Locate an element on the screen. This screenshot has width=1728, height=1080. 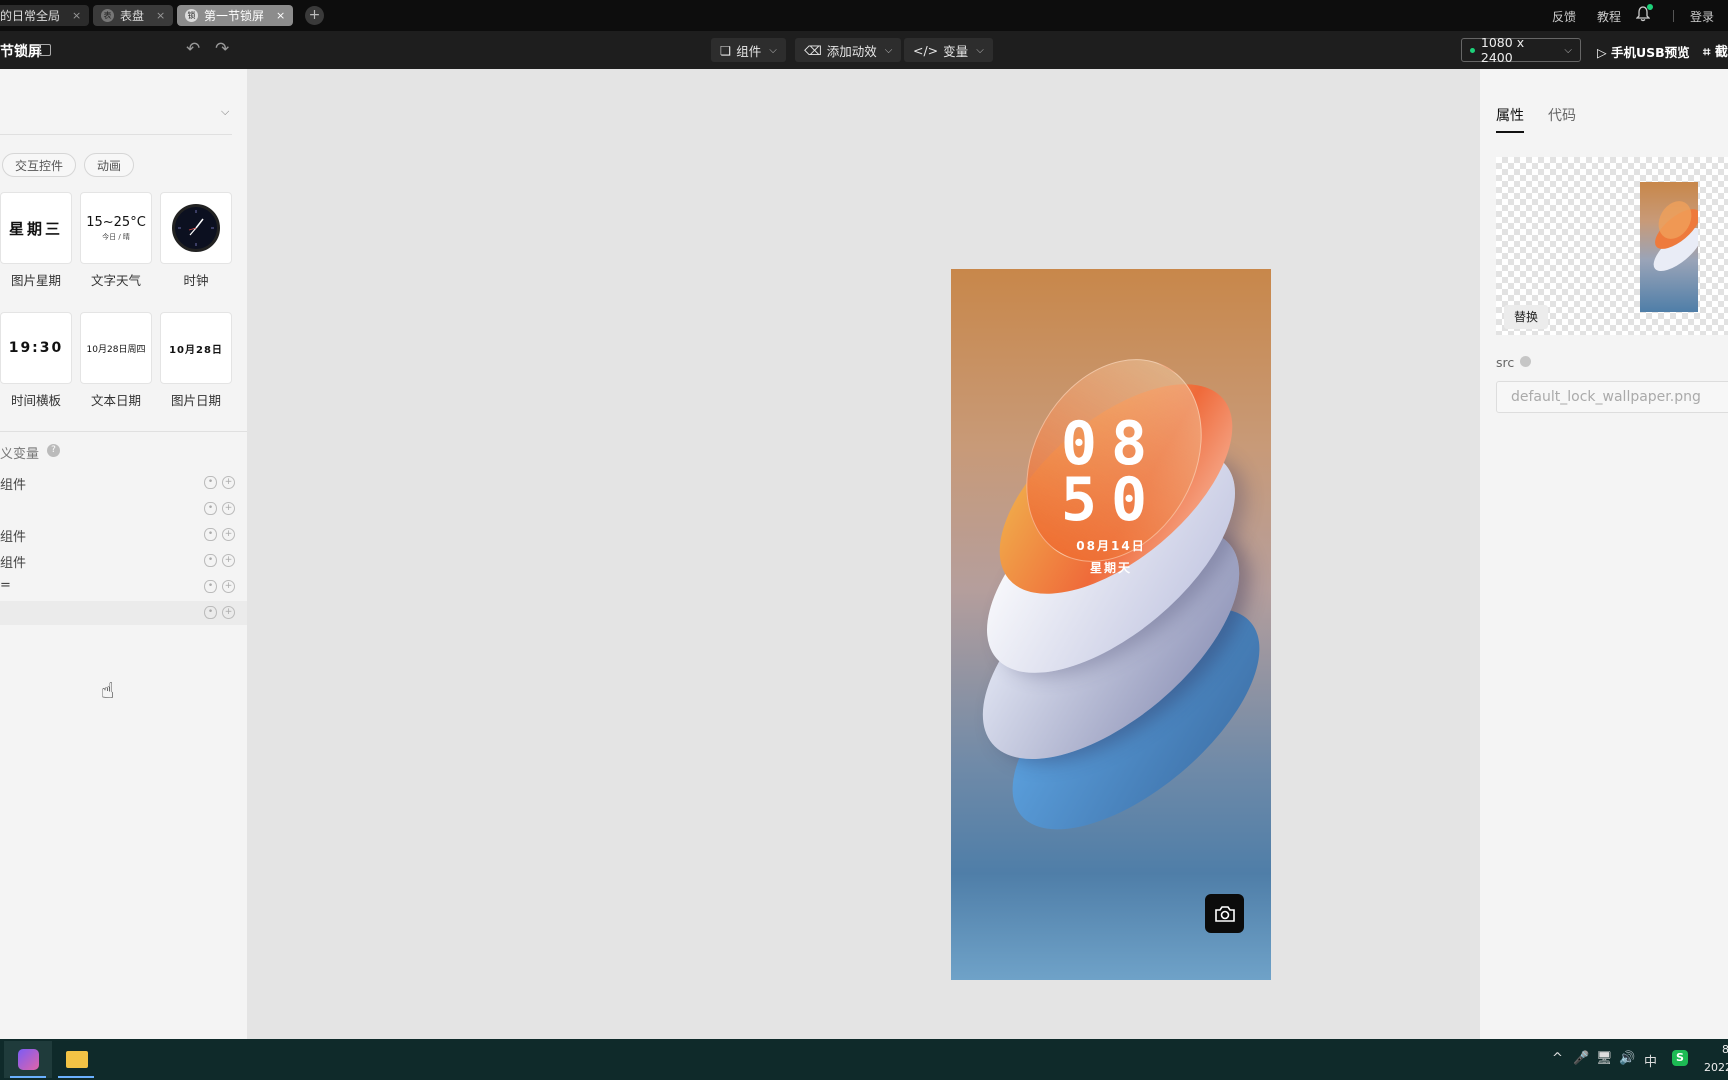
widget-image-weekday: 星期三 is located at coordinates (36, 228).